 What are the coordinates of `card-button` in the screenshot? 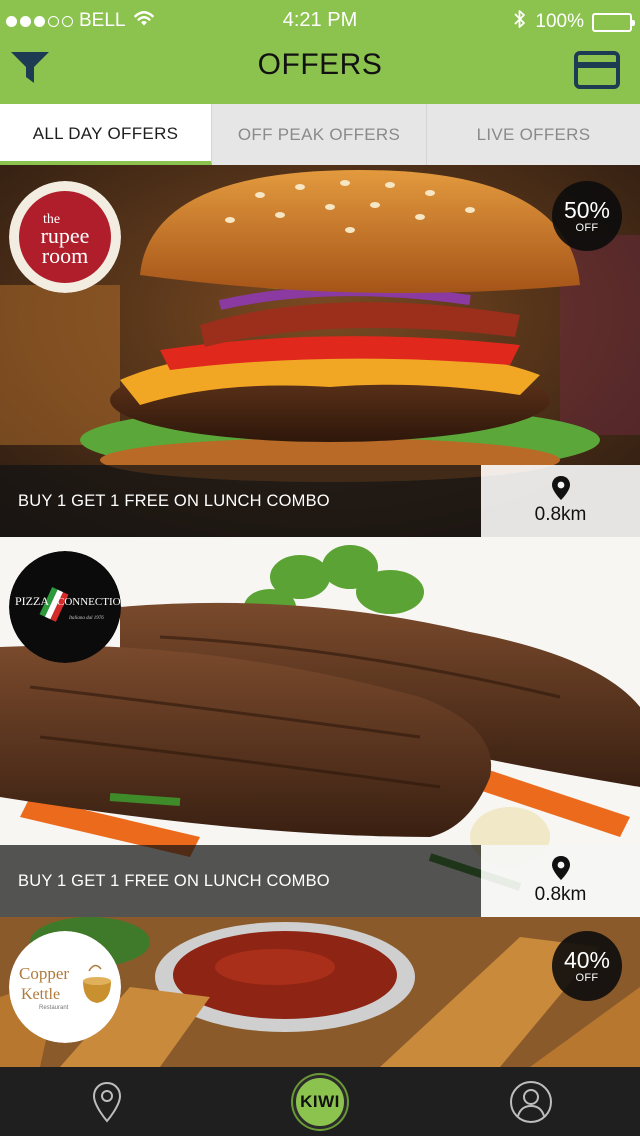 It's located at (597, 70).